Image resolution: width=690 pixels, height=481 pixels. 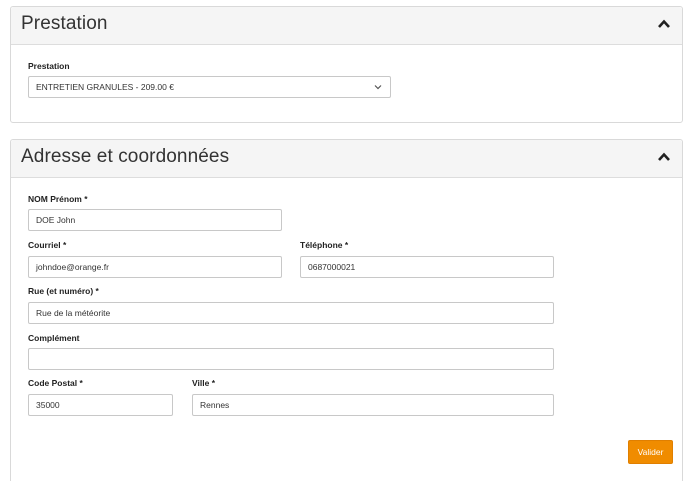 I want to click on address-panel-header: Adresse et coordonnées, so click(x=346, y=159).